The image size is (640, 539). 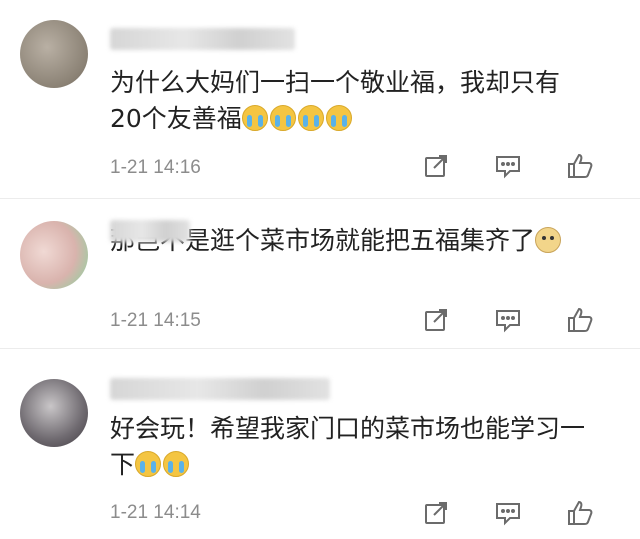 What do you see at coordinates (548, 240) in the screenshot?
I see `doge-emoji-icon` at bounding box center [548, 240].